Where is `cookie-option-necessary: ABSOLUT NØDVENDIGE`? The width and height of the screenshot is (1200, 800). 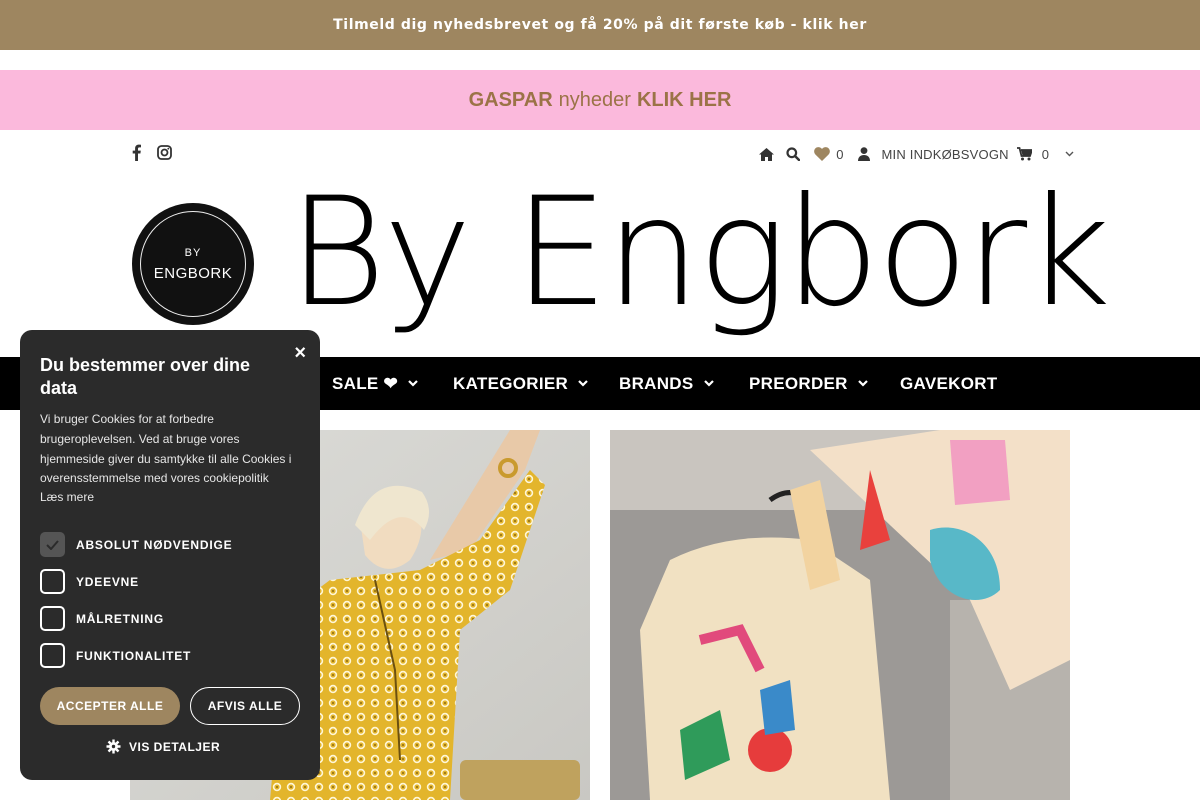
cookie-option-necessary: ABSOLUT NØDVENDIGE is located at coordinates (136, 544).